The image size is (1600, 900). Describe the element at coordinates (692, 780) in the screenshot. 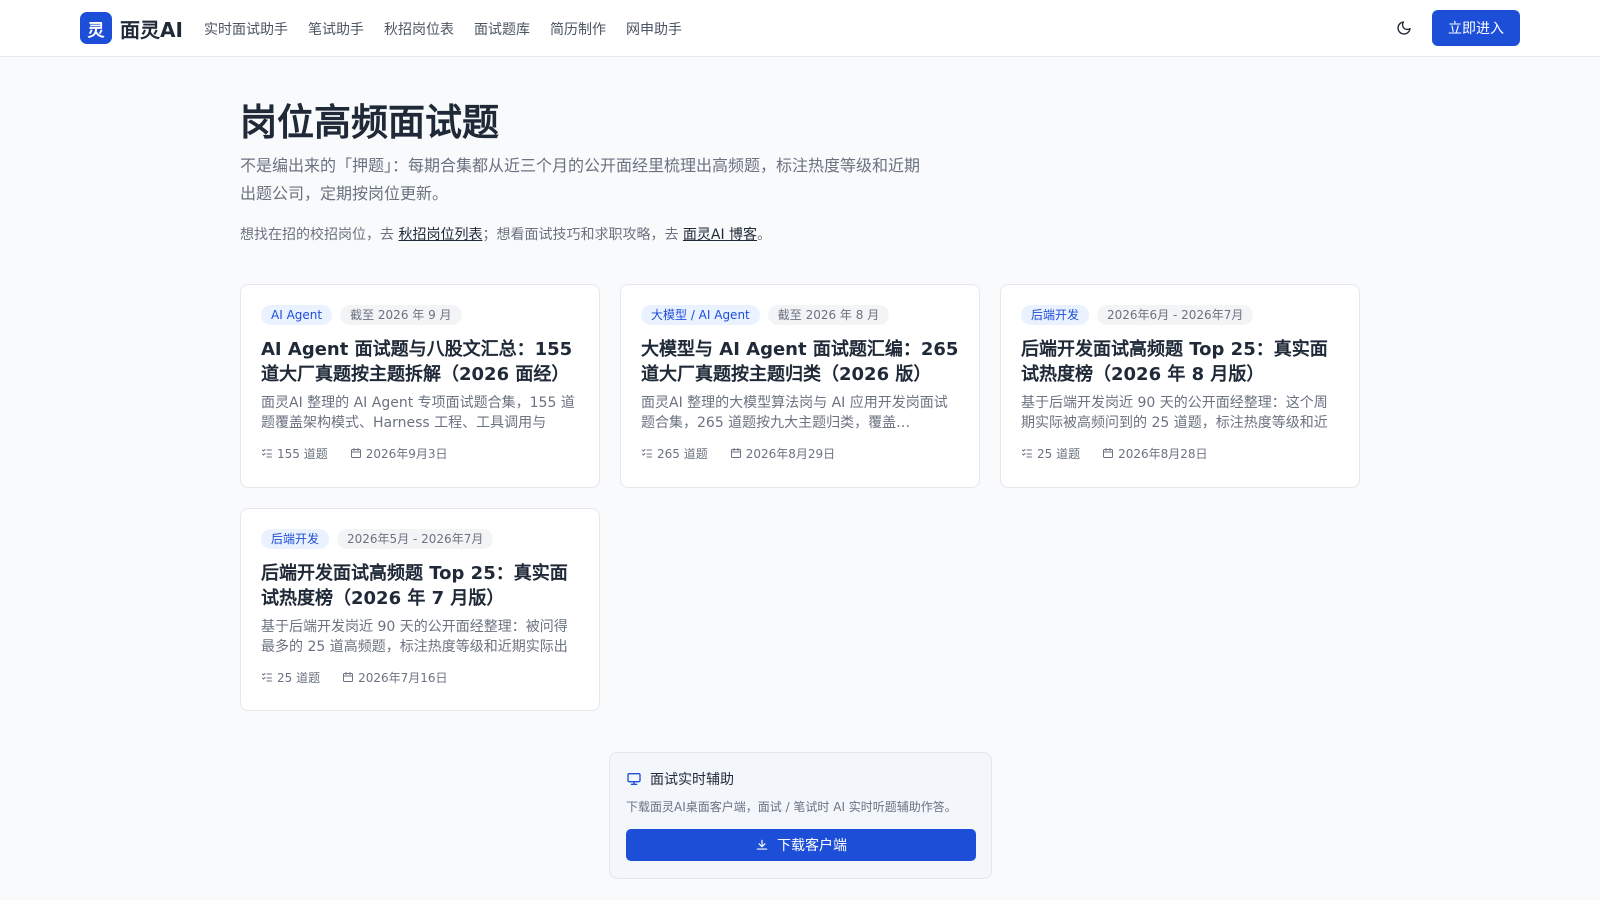

I see `download-title-text: 面试实时辅助` at that location.